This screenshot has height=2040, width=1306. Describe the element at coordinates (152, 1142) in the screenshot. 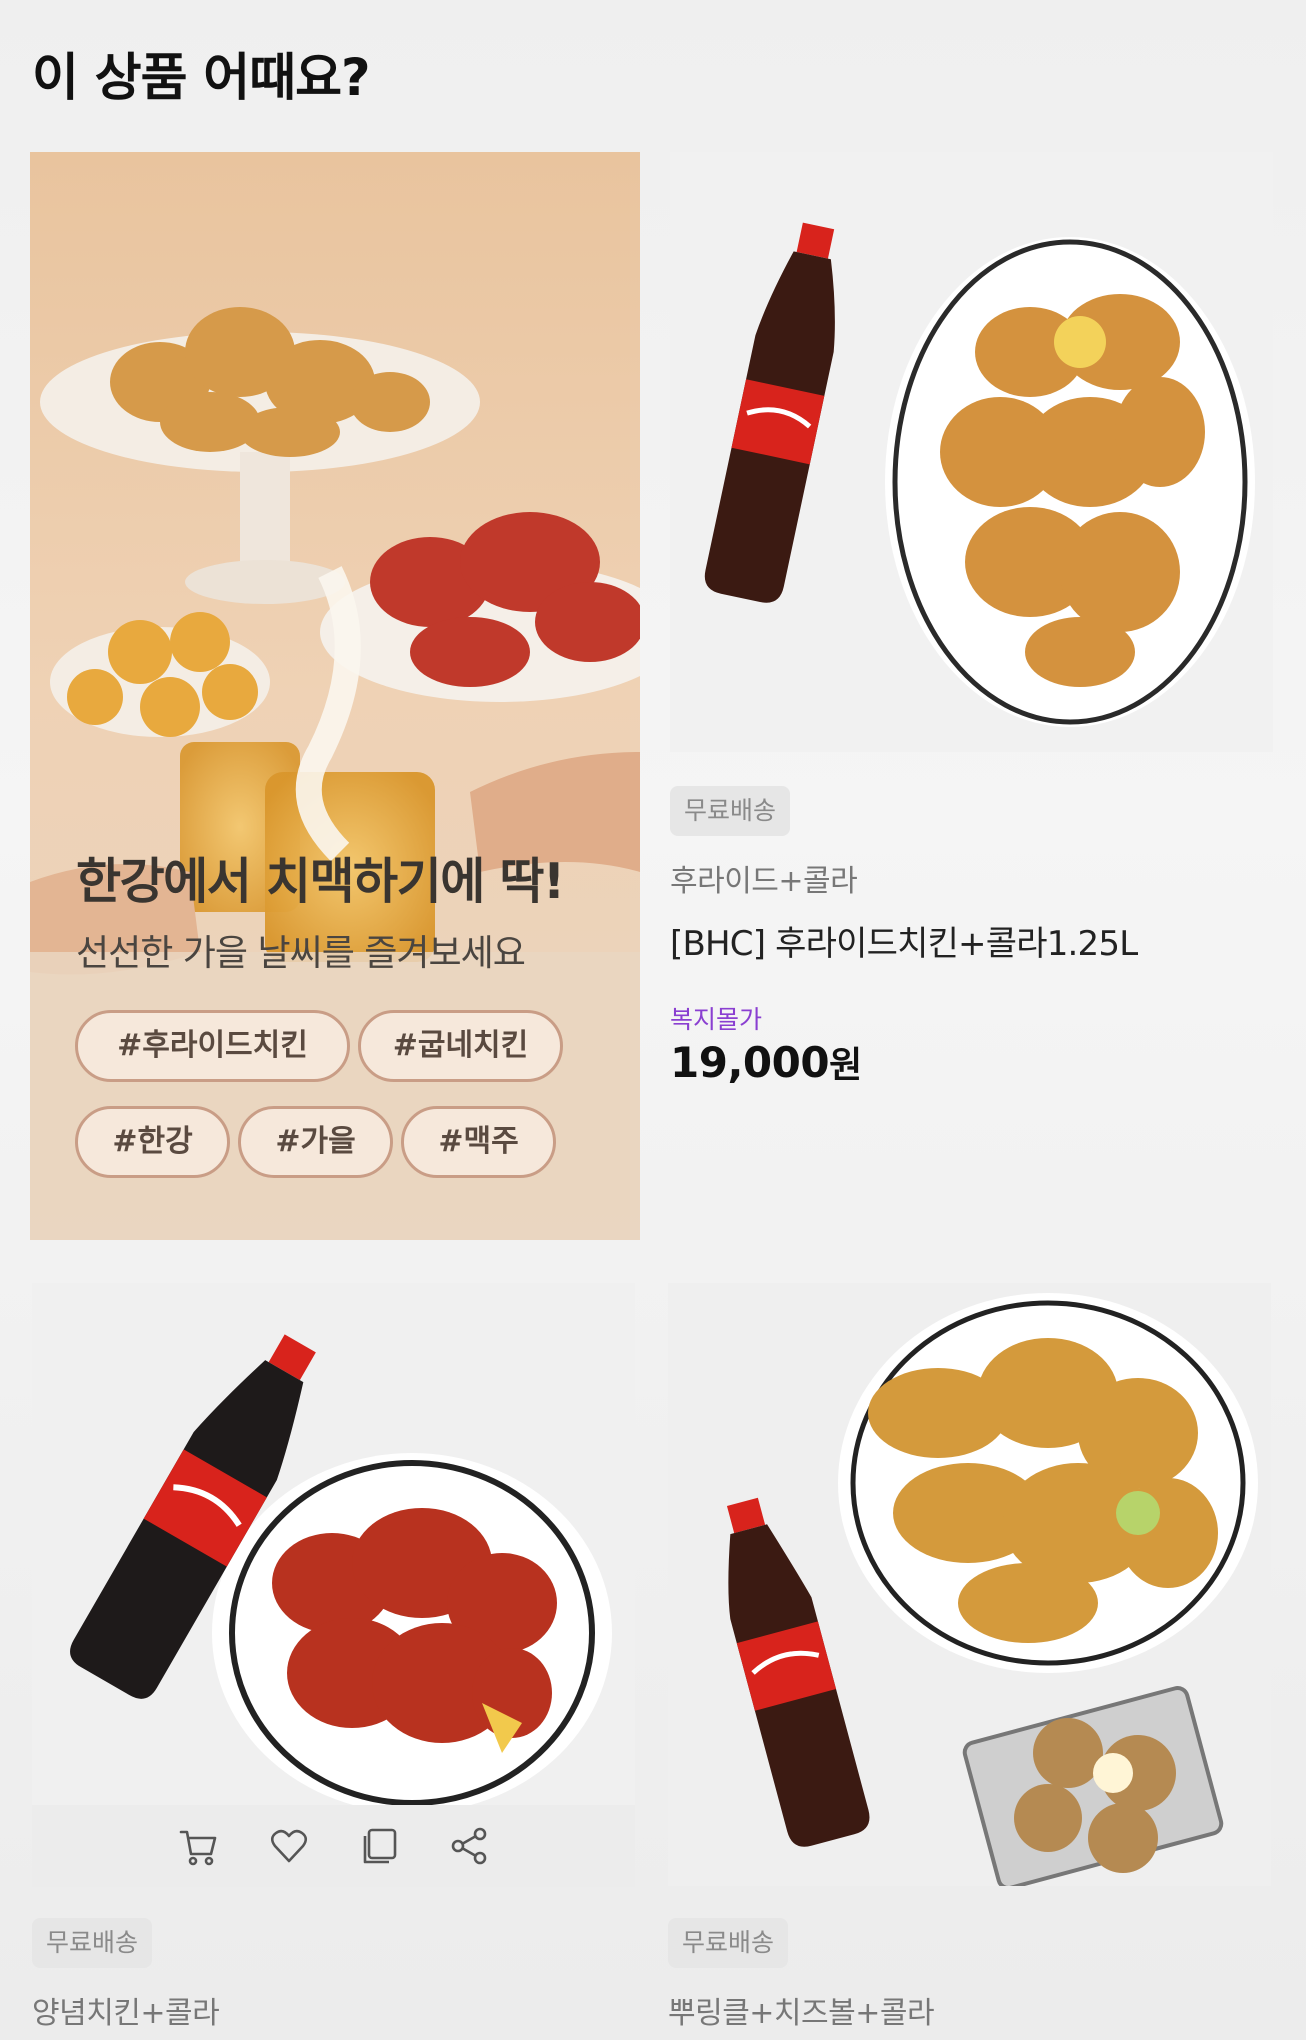

I see `tag-hangang: #한강` at that location.